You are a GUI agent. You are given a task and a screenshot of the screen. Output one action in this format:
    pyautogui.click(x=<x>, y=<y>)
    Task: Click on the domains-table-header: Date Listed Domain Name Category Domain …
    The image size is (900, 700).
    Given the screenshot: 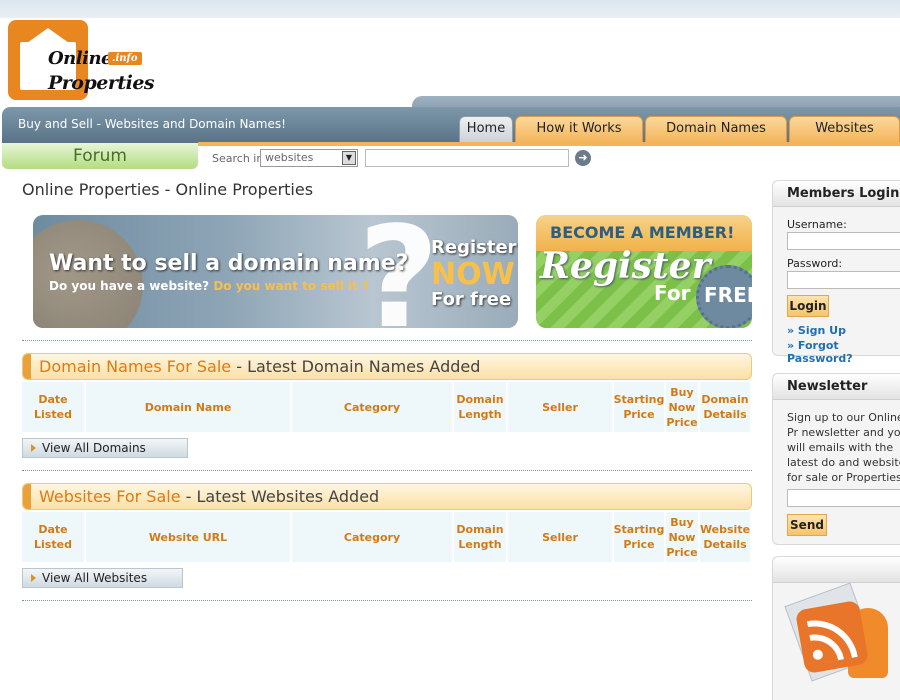 What is the action you would take?
    pyautogui.click(x=387, y=407)
    